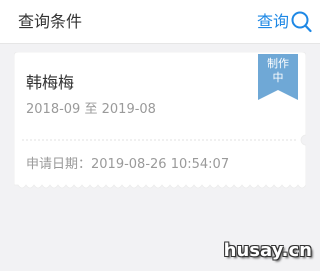 This screenshot has height=271, width=320. I want to click on query-label: 查询, so click(272, 21).